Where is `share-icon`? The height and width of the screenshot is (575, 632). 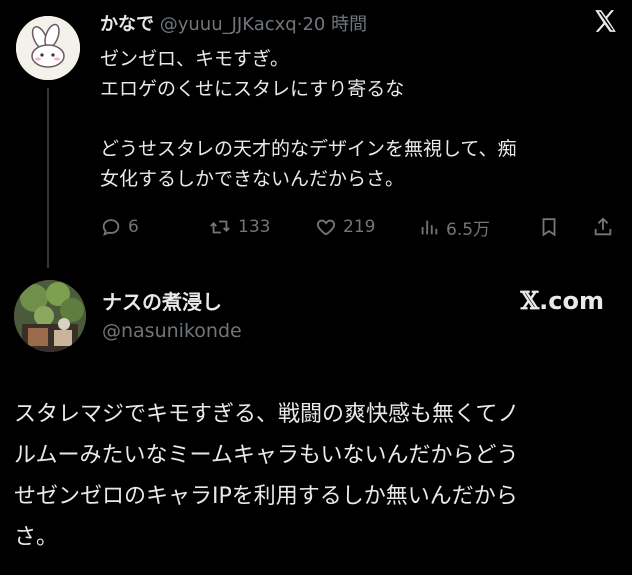
share-icon is located at coordinates (603, 227).